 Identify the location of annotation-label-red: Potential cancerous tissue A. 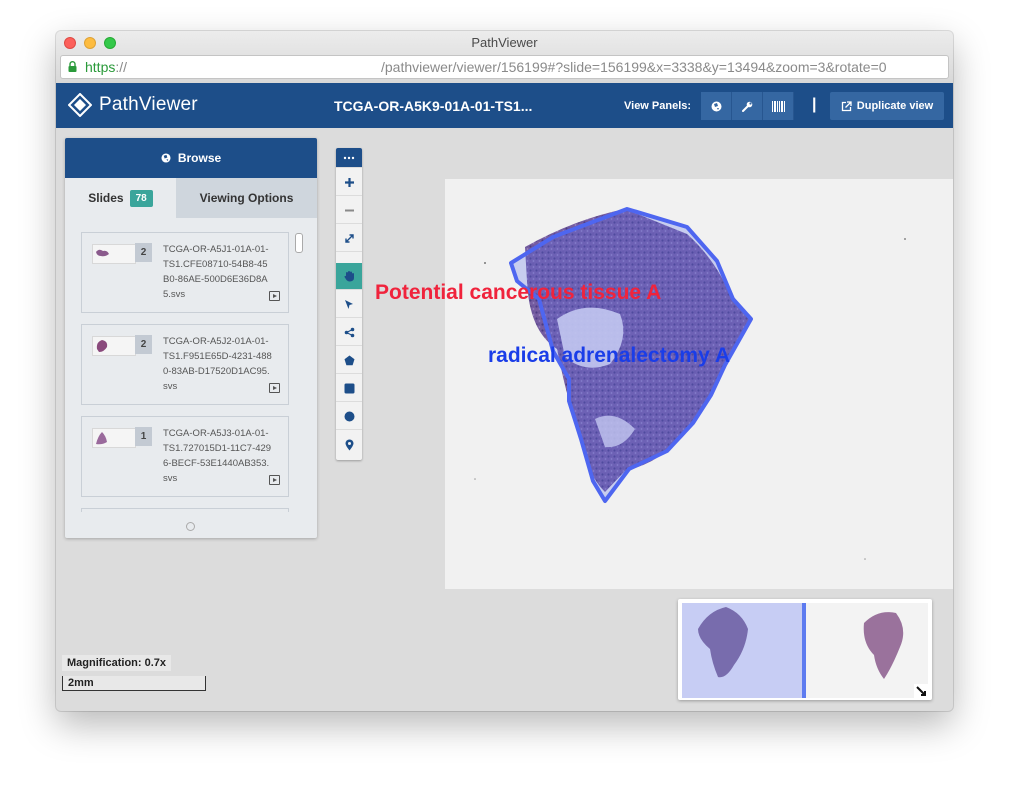
(518, 293).